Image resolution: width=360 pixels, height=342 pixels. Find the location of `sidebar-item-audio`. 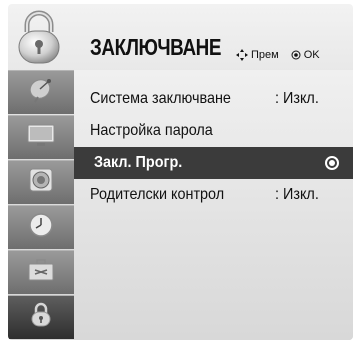

sidebar-item-audio is located at coordinates (41, 182).